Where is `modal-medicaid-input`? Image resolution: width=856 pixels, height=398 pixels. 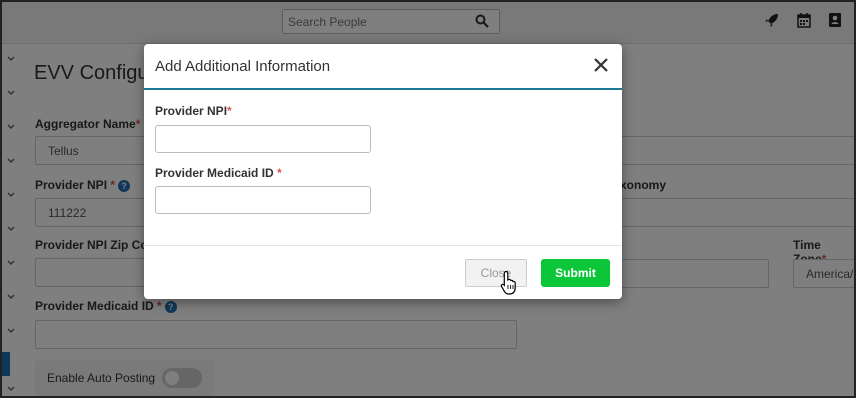
modal-medicaid-input is located at coordinates (263, 200).